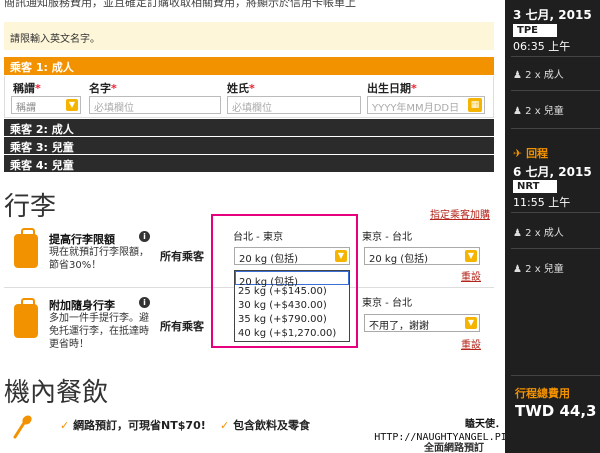  What do you see at coordinates (535, 30) in the screenshot?
I see `outbound-airport: TPE` at bounding box center [535, 30].